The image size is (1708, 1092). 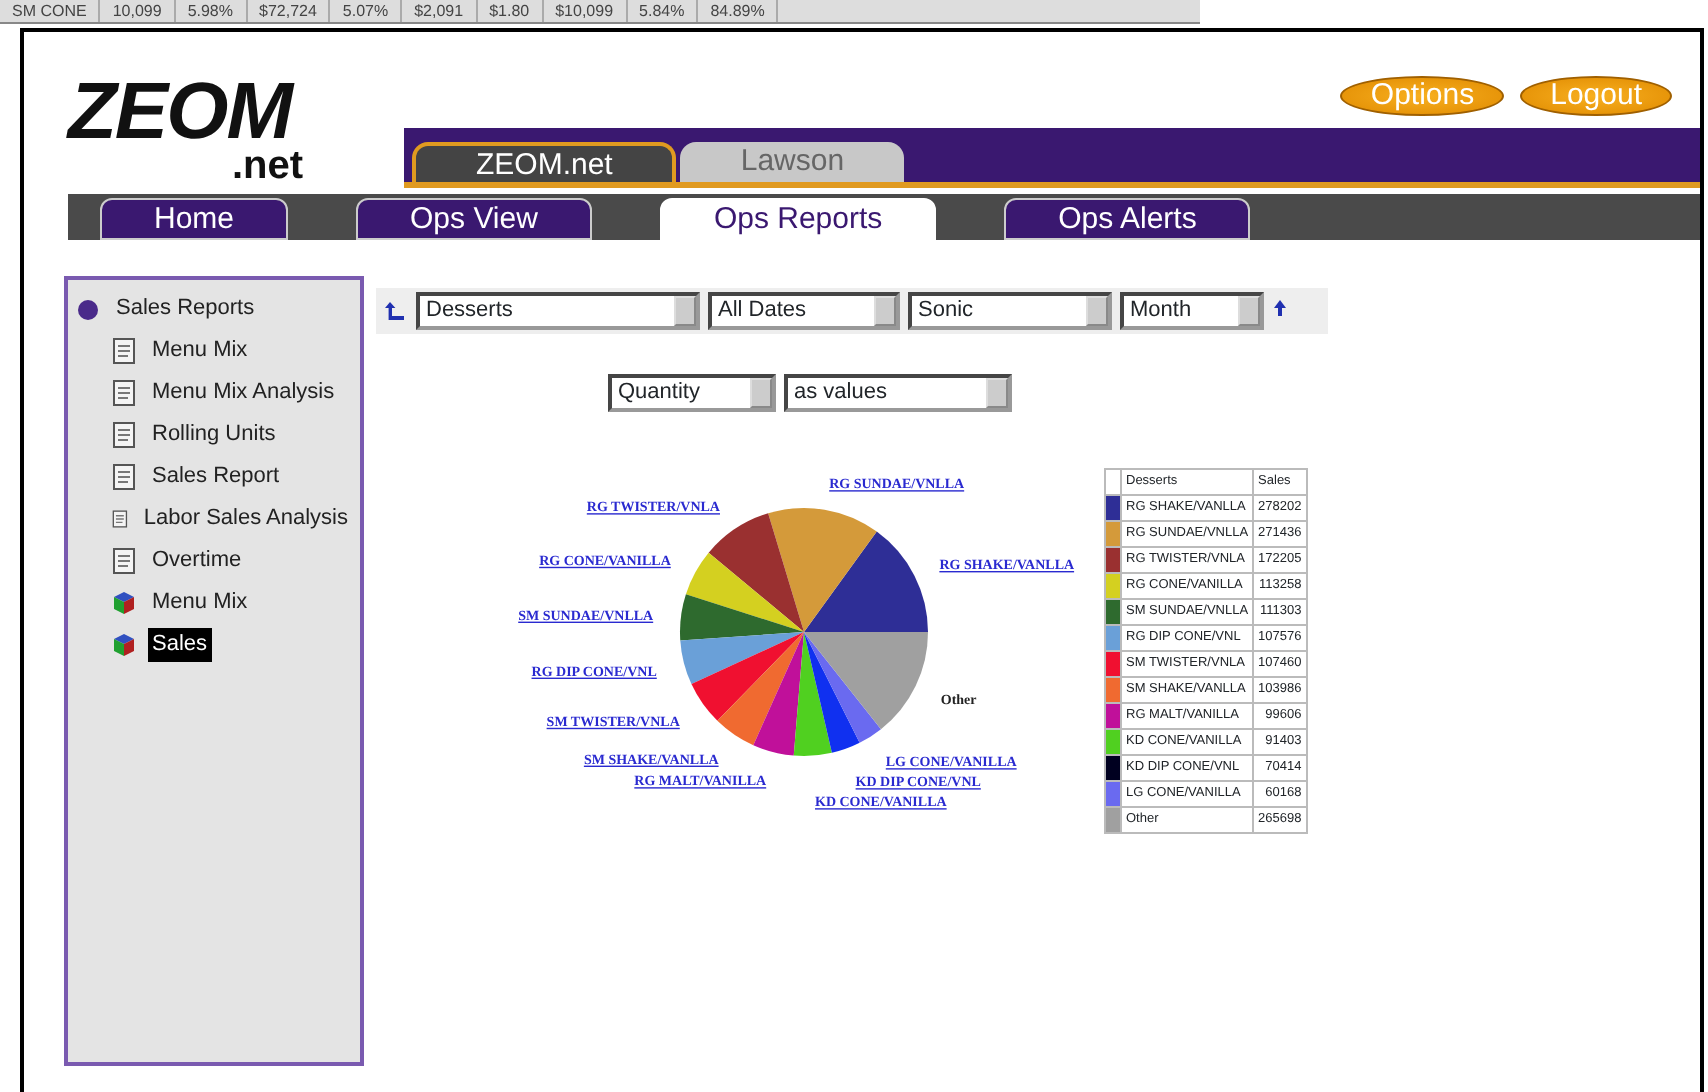 What do you see at coordinates (558, 311) in the screenshot?
I see `dropdown: Desserts` at bounding box center [558, 311].